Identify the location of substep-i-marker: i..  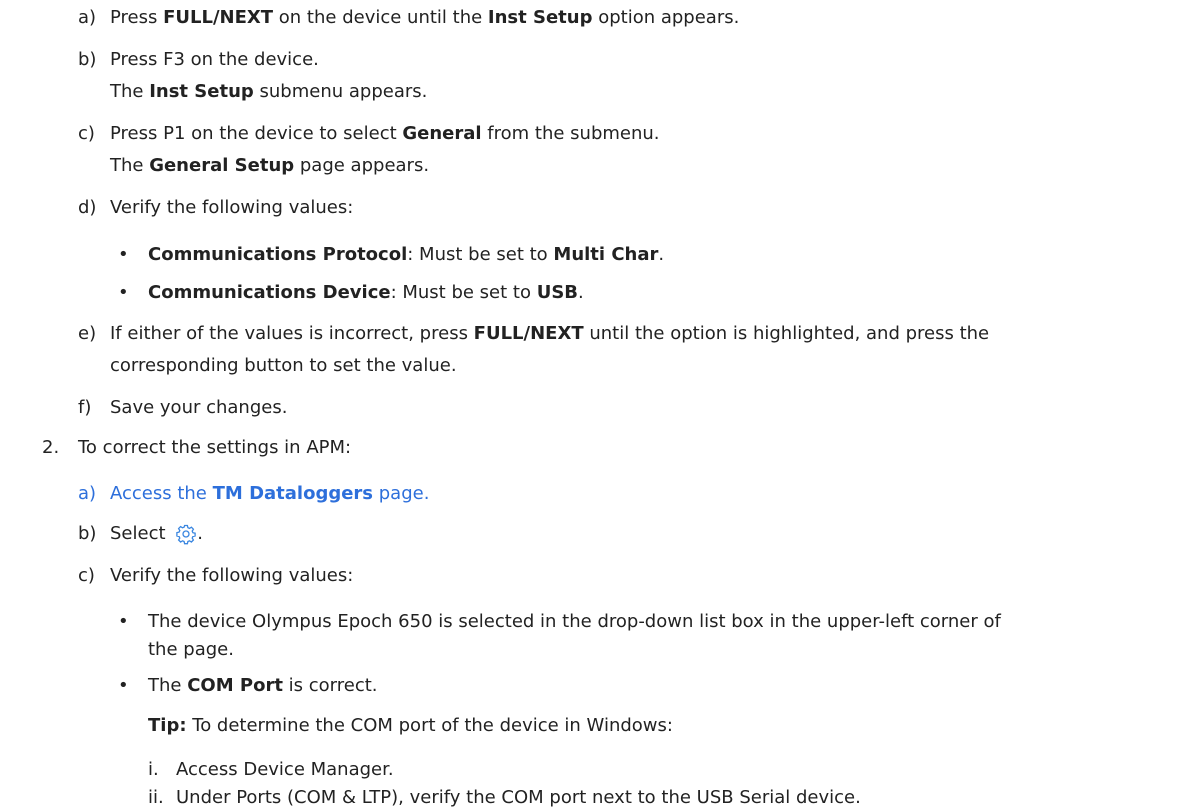
(153, 769).